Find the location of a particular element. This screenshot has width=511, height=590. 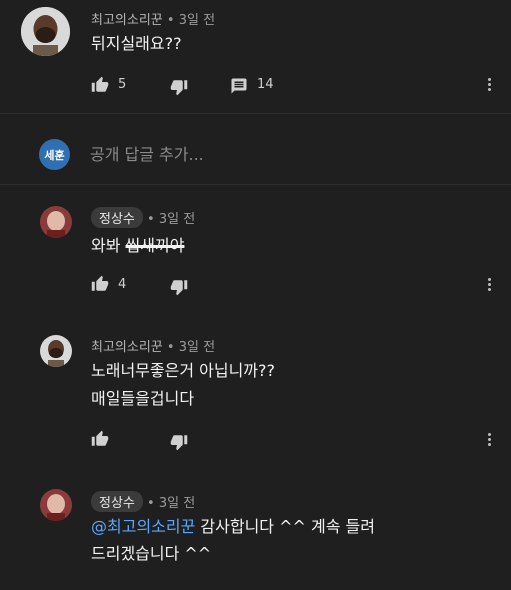

comment-text-line2: 드리겠습니다 ^^ is located at coordinates (151, 553).